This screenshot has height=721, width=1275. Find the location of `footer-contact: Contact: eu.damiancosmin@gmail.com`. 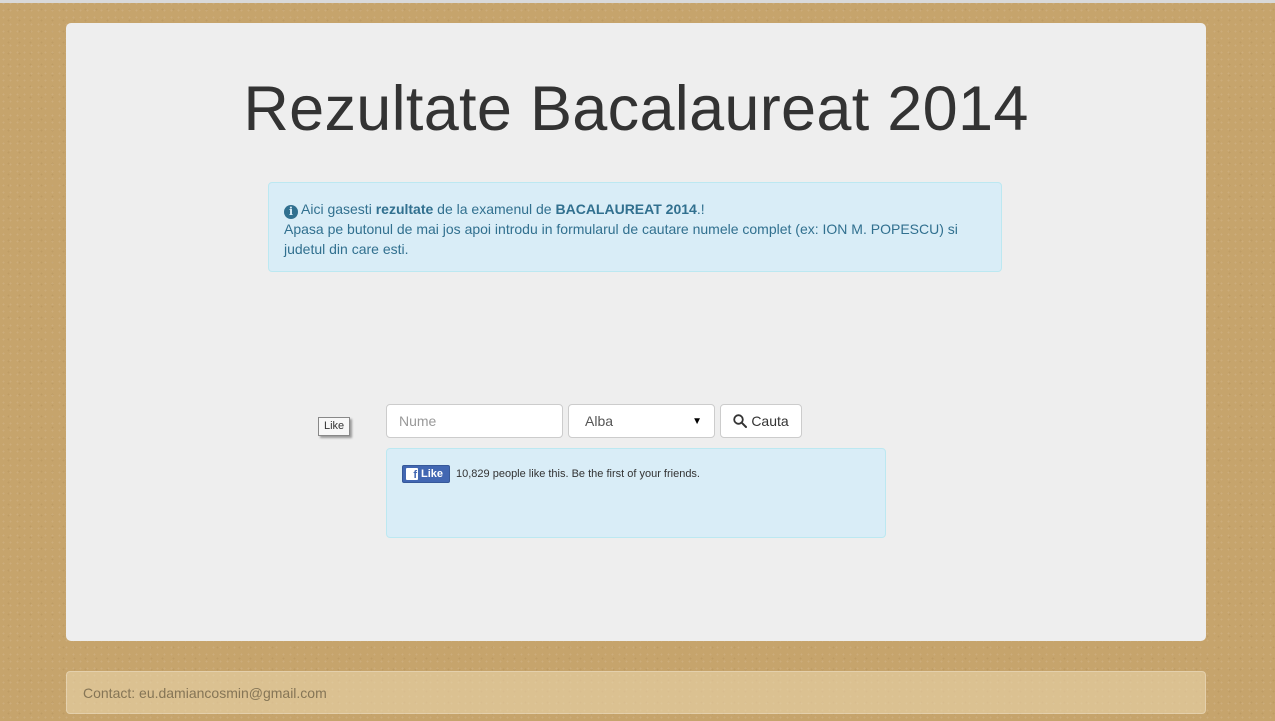

footer-contact: Contact: eu.damiancosmin@gmail.com is located at coordinates (205, 692).